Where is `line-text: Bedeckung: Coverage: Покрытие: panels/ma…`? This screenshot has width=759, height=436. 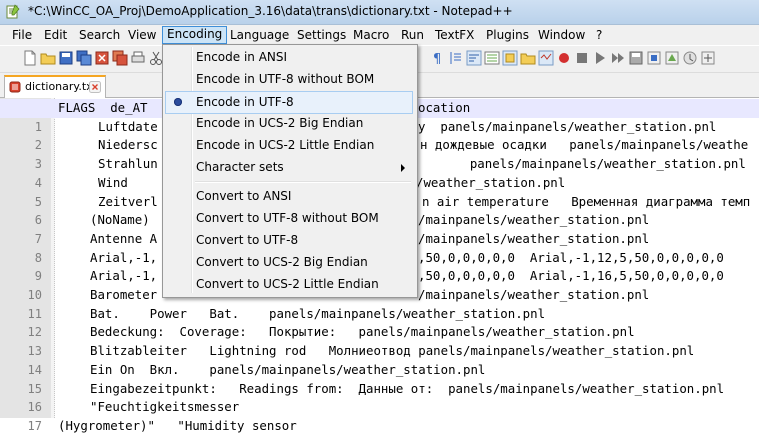
line-text: Bedeckung: Coverage: Покрытие: panels/ma… is located at coordinates (362, 332).